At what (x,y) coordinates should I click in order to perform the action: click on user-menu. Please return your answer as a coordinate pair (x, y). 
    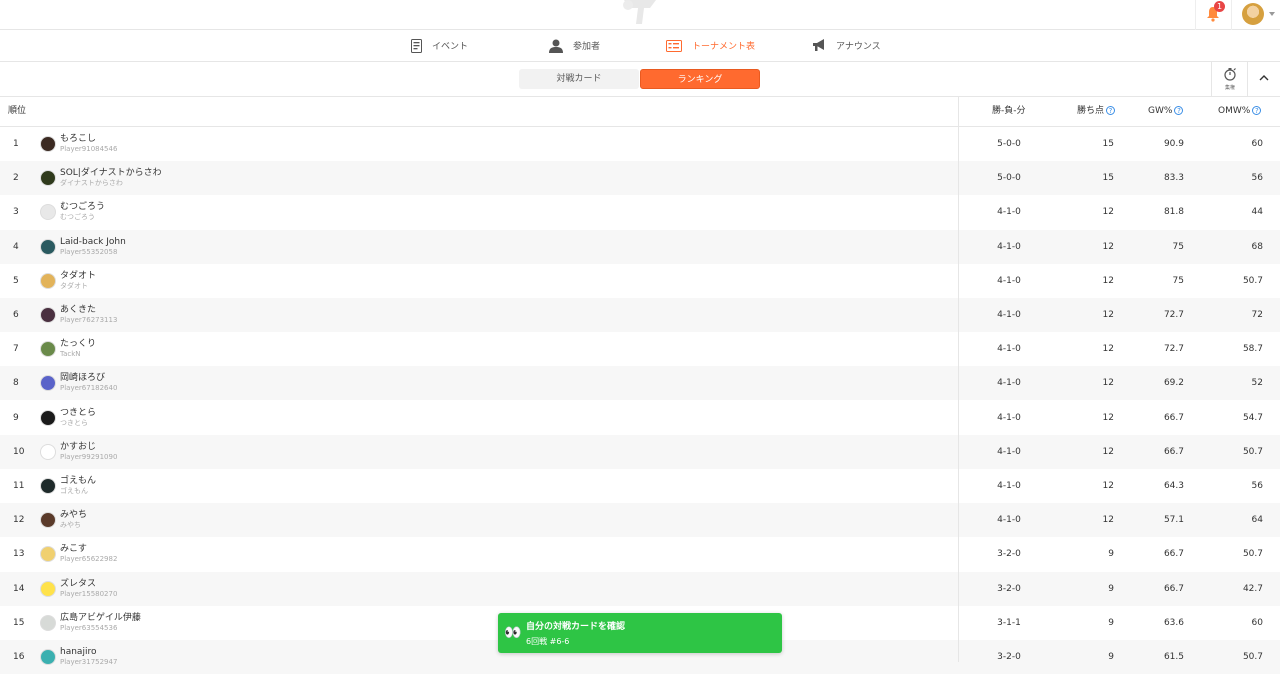
    Looking at the image, I should click on (1255, 15).